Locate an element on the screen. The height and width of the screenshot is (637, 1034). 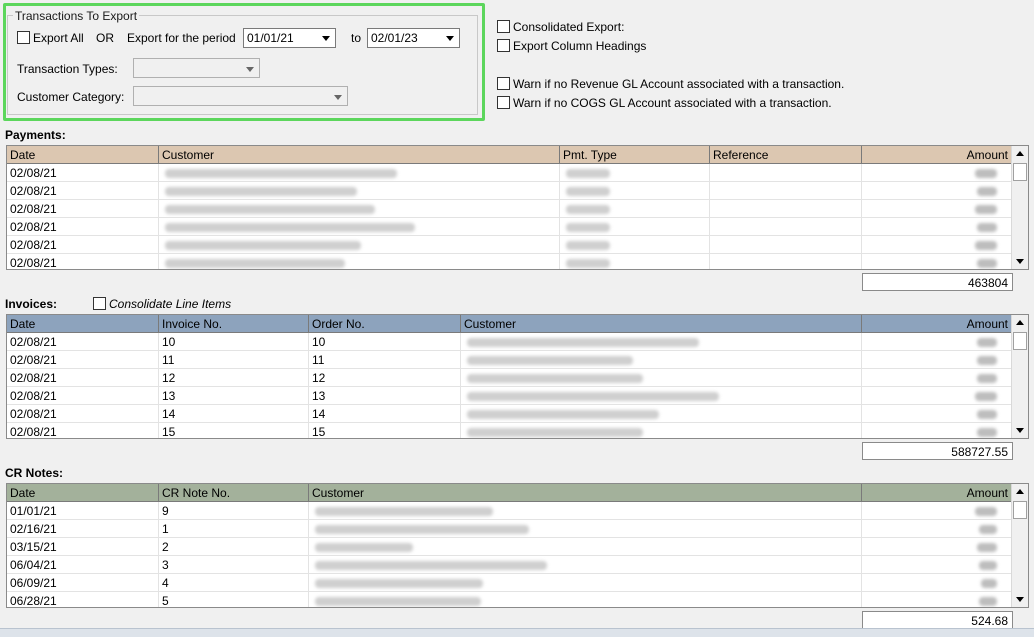
export-column-headings-checkbox is located at coordinates (503, 45).